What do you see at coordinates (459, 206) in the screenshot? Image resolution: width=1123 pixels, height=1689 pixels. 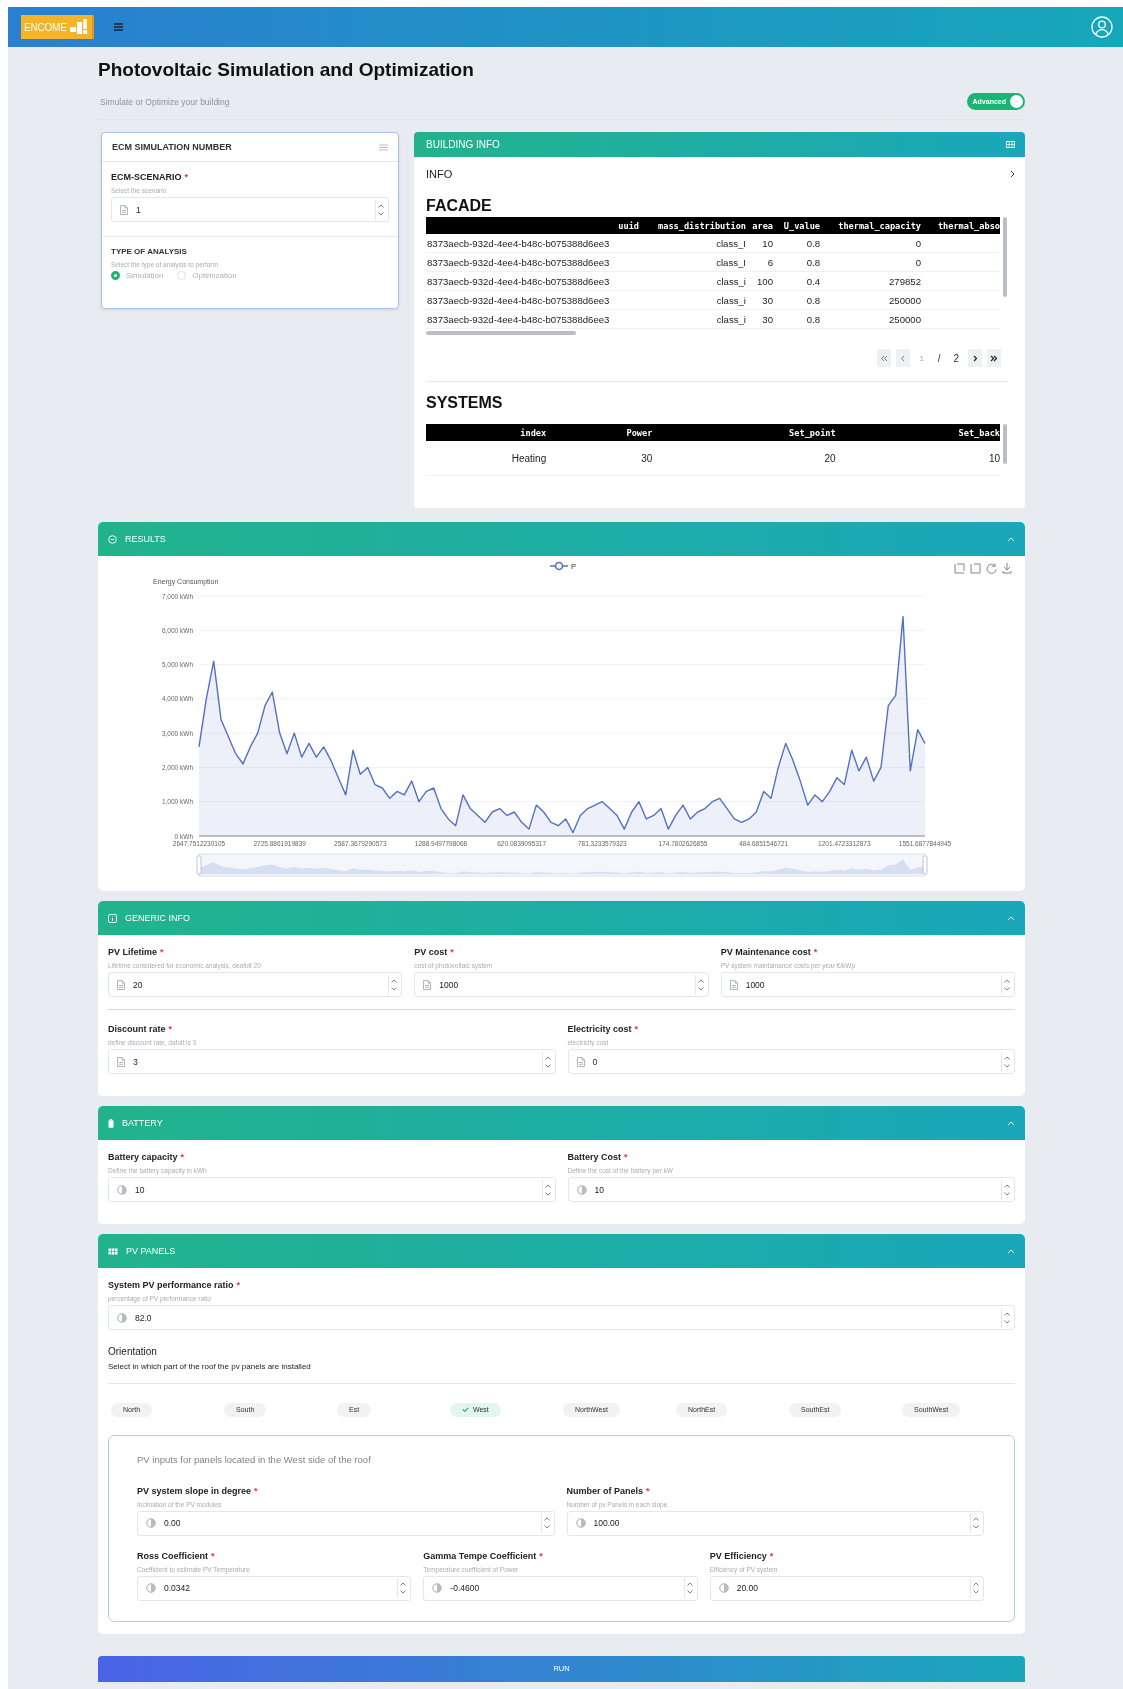 I see `table-title: FACADE` at bounding box center [459, 206].